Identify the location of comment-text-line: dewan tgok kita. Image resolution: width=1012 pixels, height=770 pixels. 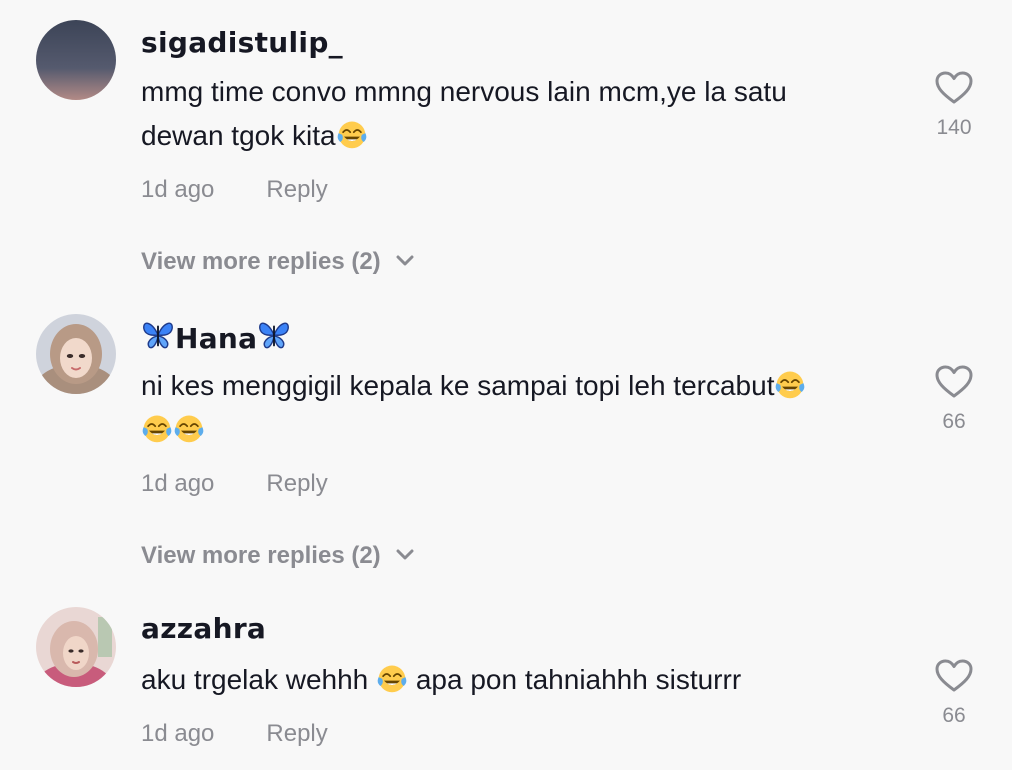
(238, 135).